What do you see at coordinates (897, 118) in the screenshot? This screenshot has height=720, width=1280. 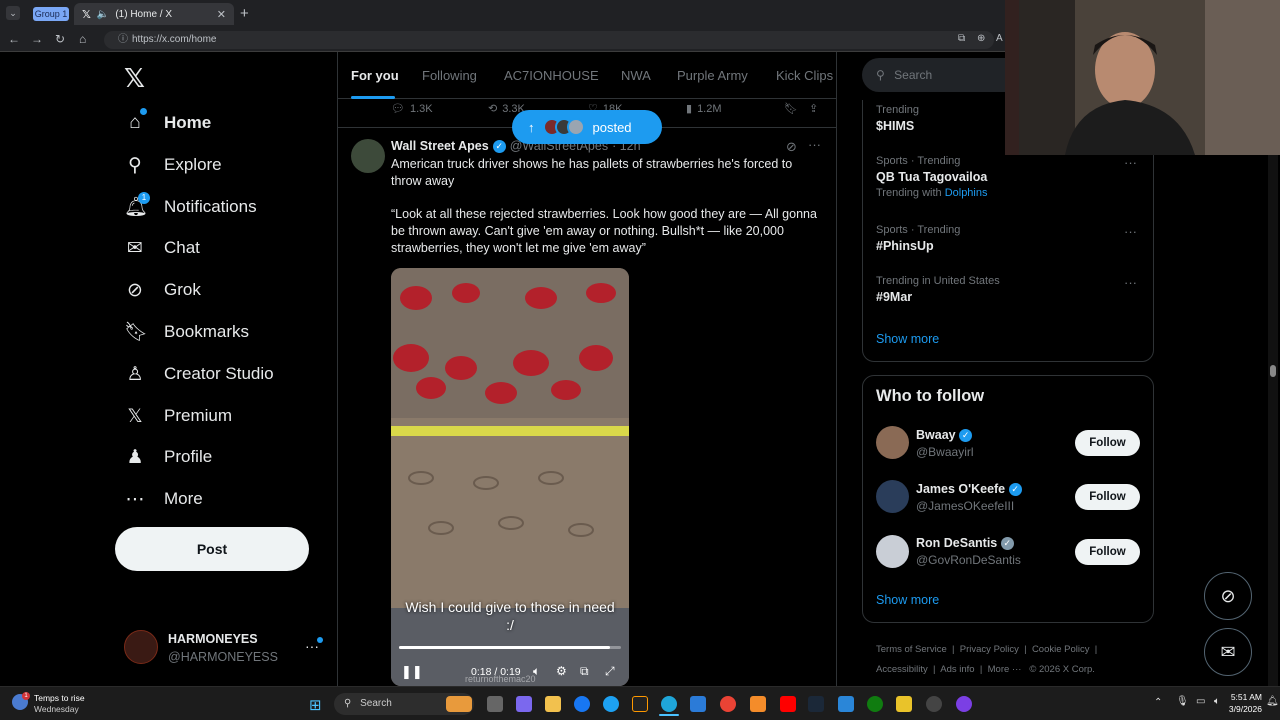 I see `trend-item: Trending $HIMS` at bounding box center [897, 118].